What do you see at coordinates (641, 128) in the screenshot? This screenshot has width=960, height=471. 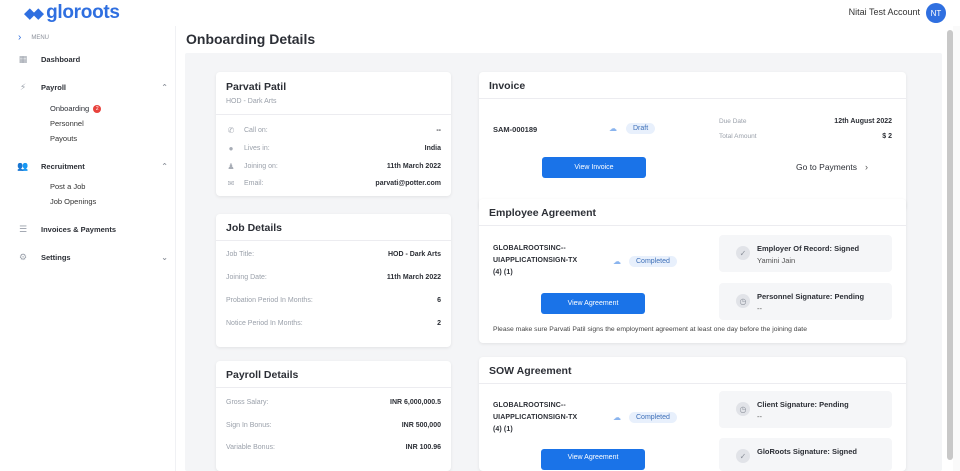 I see `status-badge: Draft` at bounding box center [641, 128].